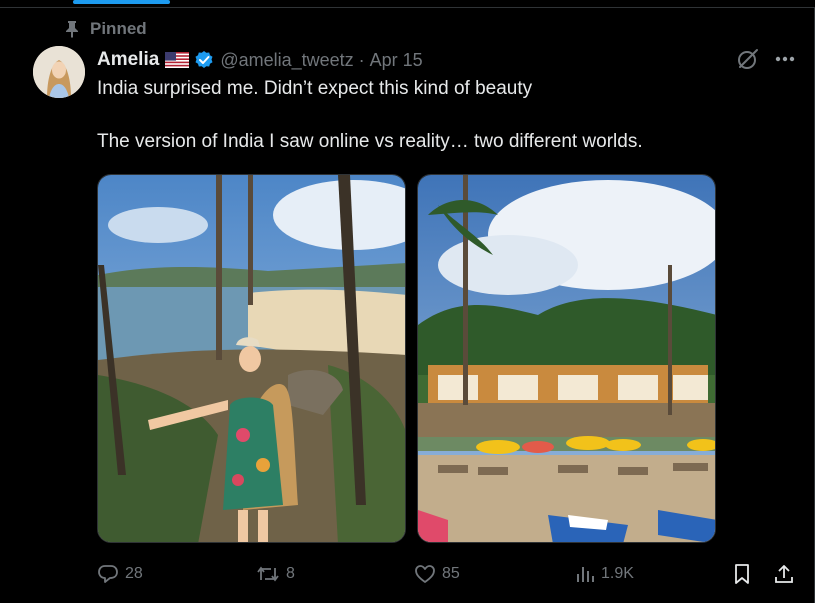 The height and width of the screenshot is (603, 815). I want to click on header-actions, so click(766, 59).